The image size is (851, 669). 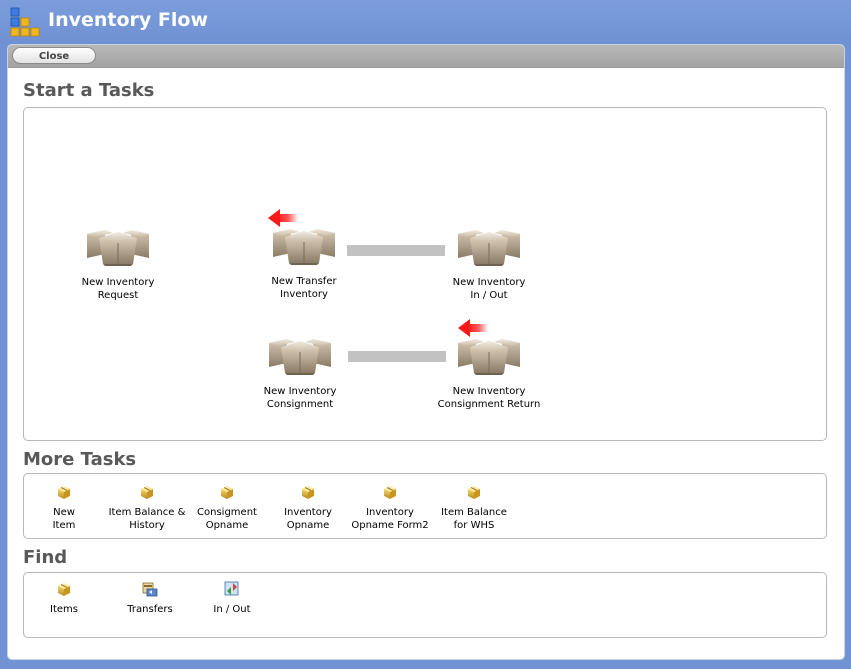 I want to click on more-task-new-item: New Item, so click(x=64, y=508).